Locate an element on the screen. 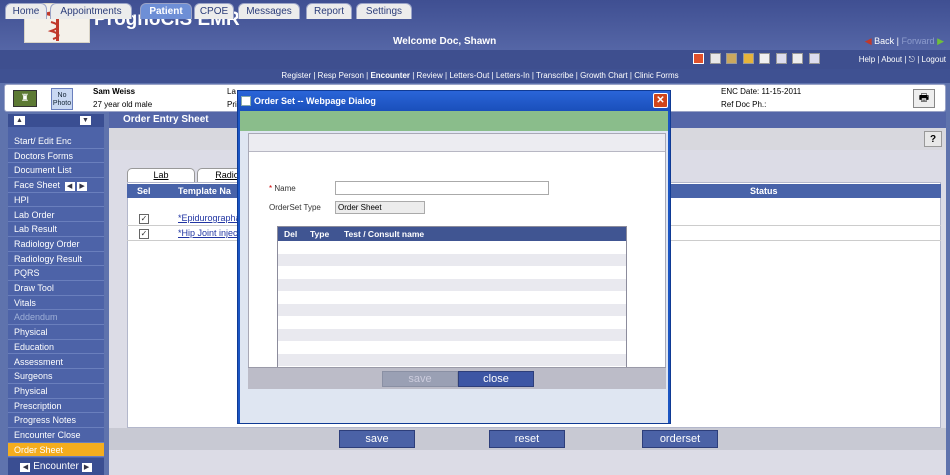 The width and height of the screenshot is (950, 475). doctor-icon is located at coordinates (765, 58).